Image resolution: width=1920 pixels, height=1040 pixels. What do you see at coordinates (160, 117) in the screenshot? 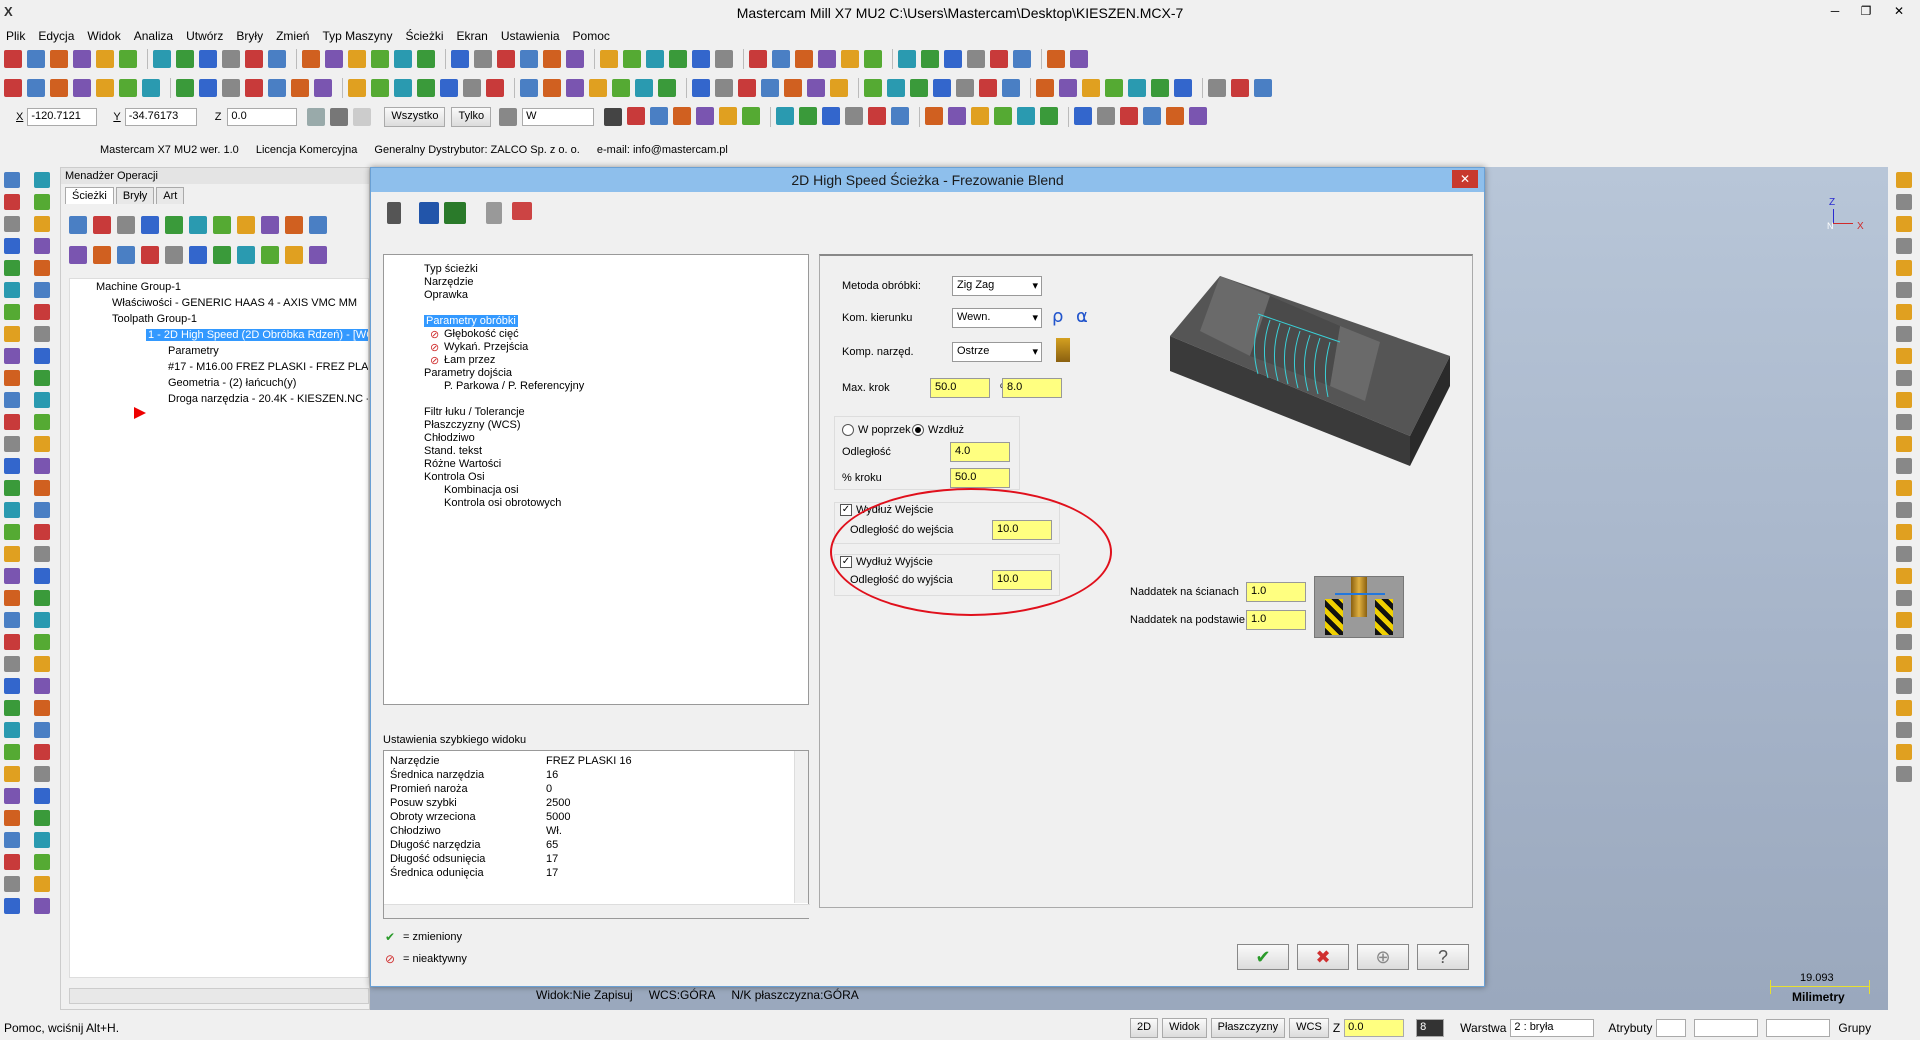
I see `y-coord-input: -34.76173` at bounding box center [160, 117].